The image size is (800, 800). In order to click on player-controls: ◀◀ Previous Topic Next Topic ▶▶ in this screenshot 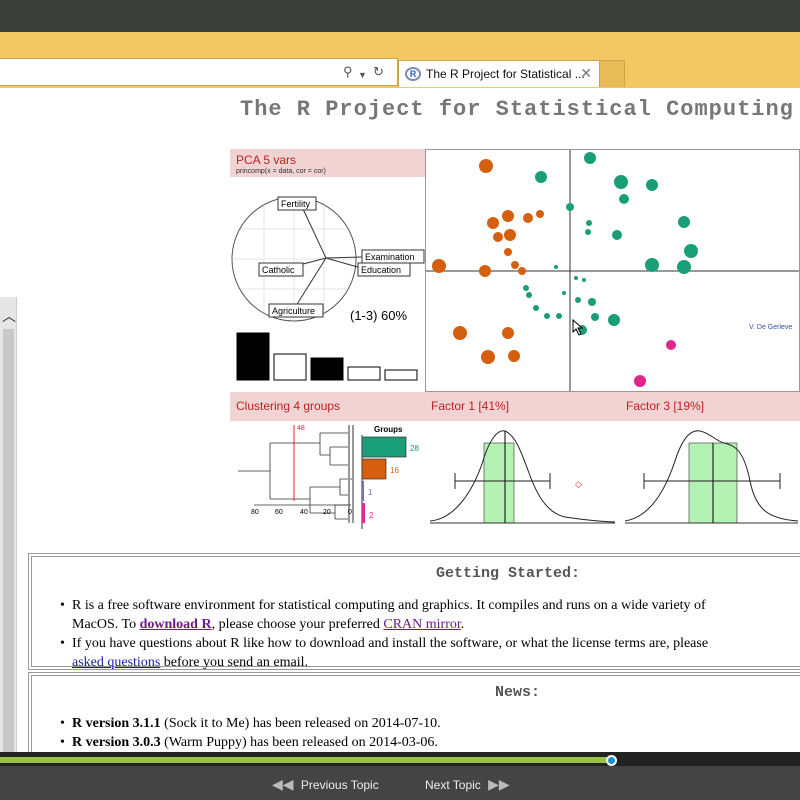, I will do `click(400, 783)`.